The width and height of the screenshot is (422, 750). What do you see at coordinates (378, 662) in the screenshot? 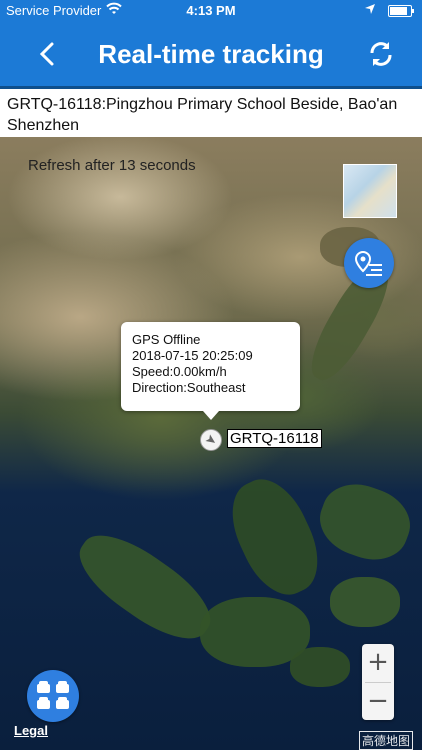
I see `zoom-in-button: +` at bounding box center [378, 662].